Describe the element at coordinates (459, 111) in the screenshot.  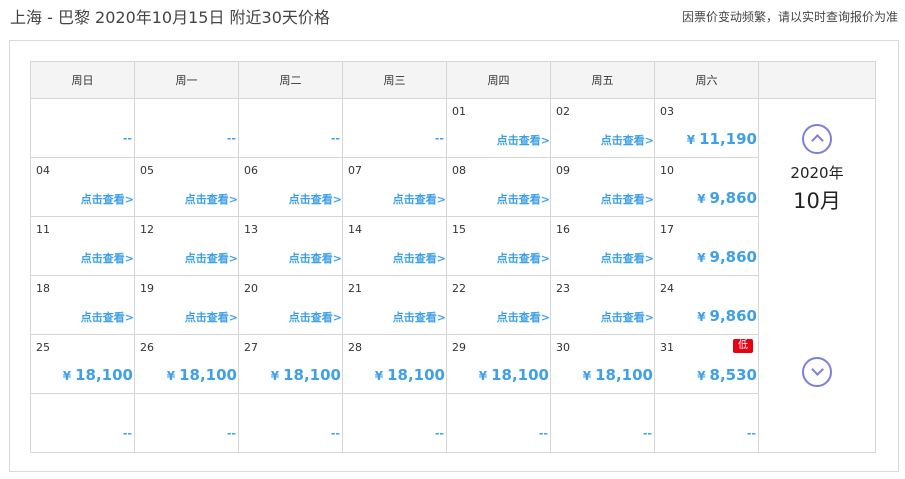
I see `day-number: 01` at that location.